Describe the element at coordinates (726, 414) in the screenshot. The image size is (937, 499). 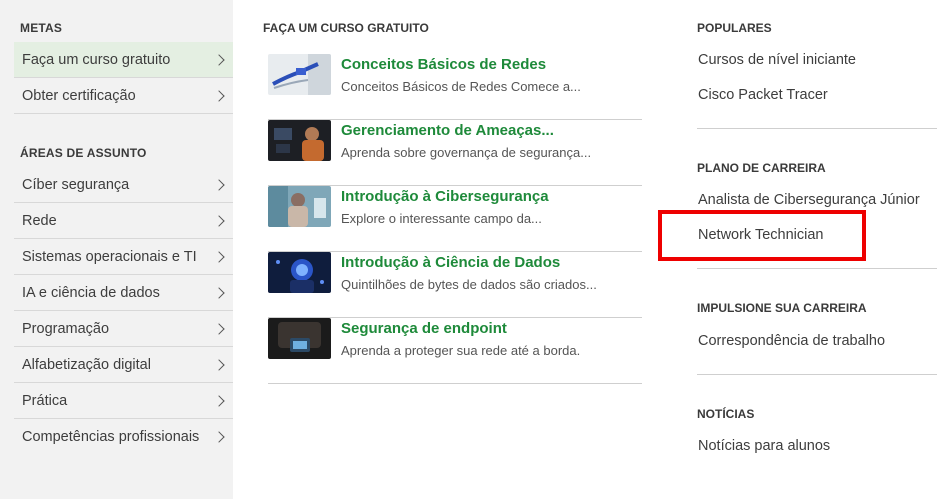
I see `news-heading: NOTÍCIAS` at that location.